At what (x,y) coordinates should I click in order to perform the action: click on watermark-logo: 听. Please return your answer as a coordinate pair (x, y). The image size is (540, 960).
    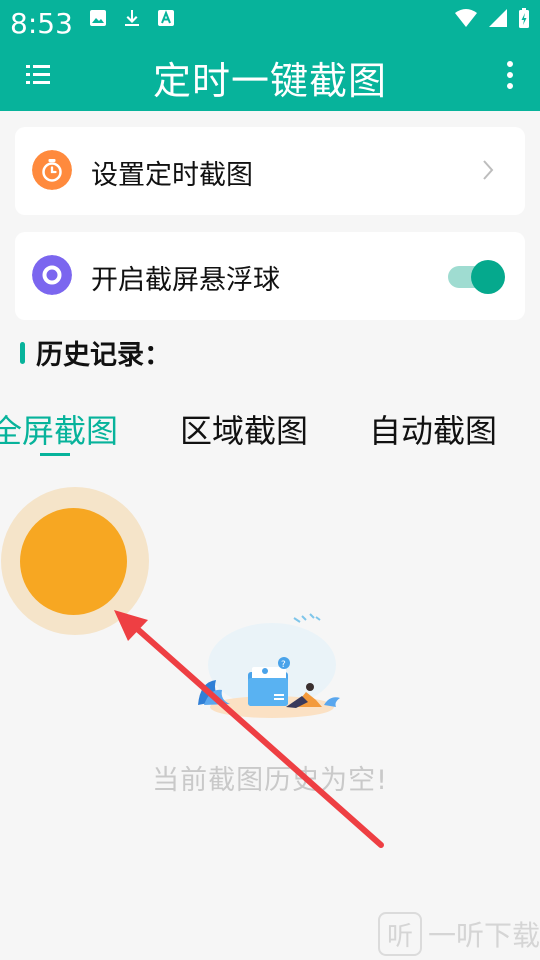
    Looking at the image, I should click on (399, 934).